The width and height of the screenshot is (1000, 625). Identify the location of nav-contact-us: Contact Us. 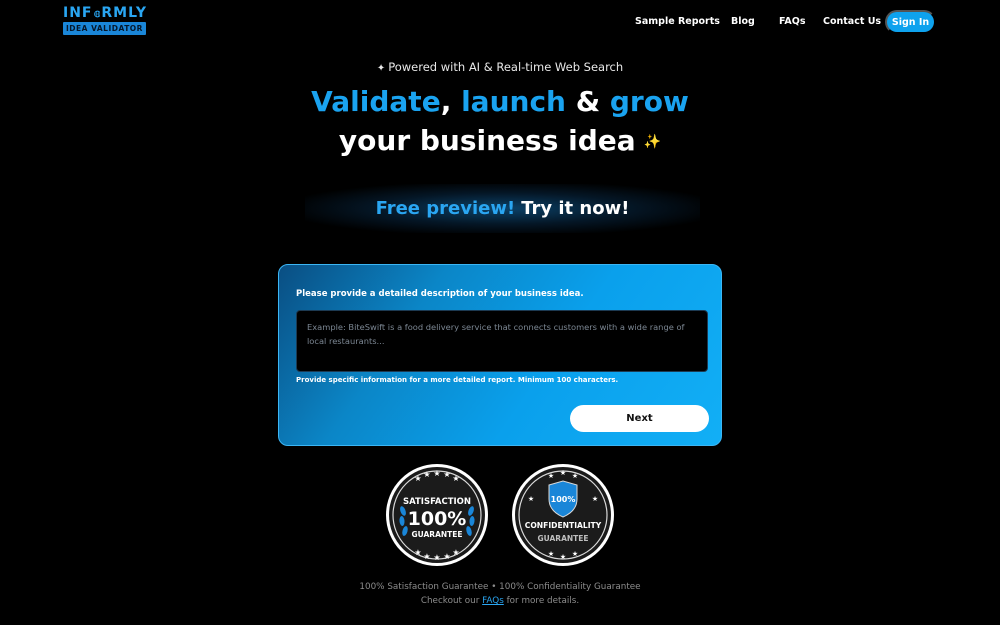
(852, 21).